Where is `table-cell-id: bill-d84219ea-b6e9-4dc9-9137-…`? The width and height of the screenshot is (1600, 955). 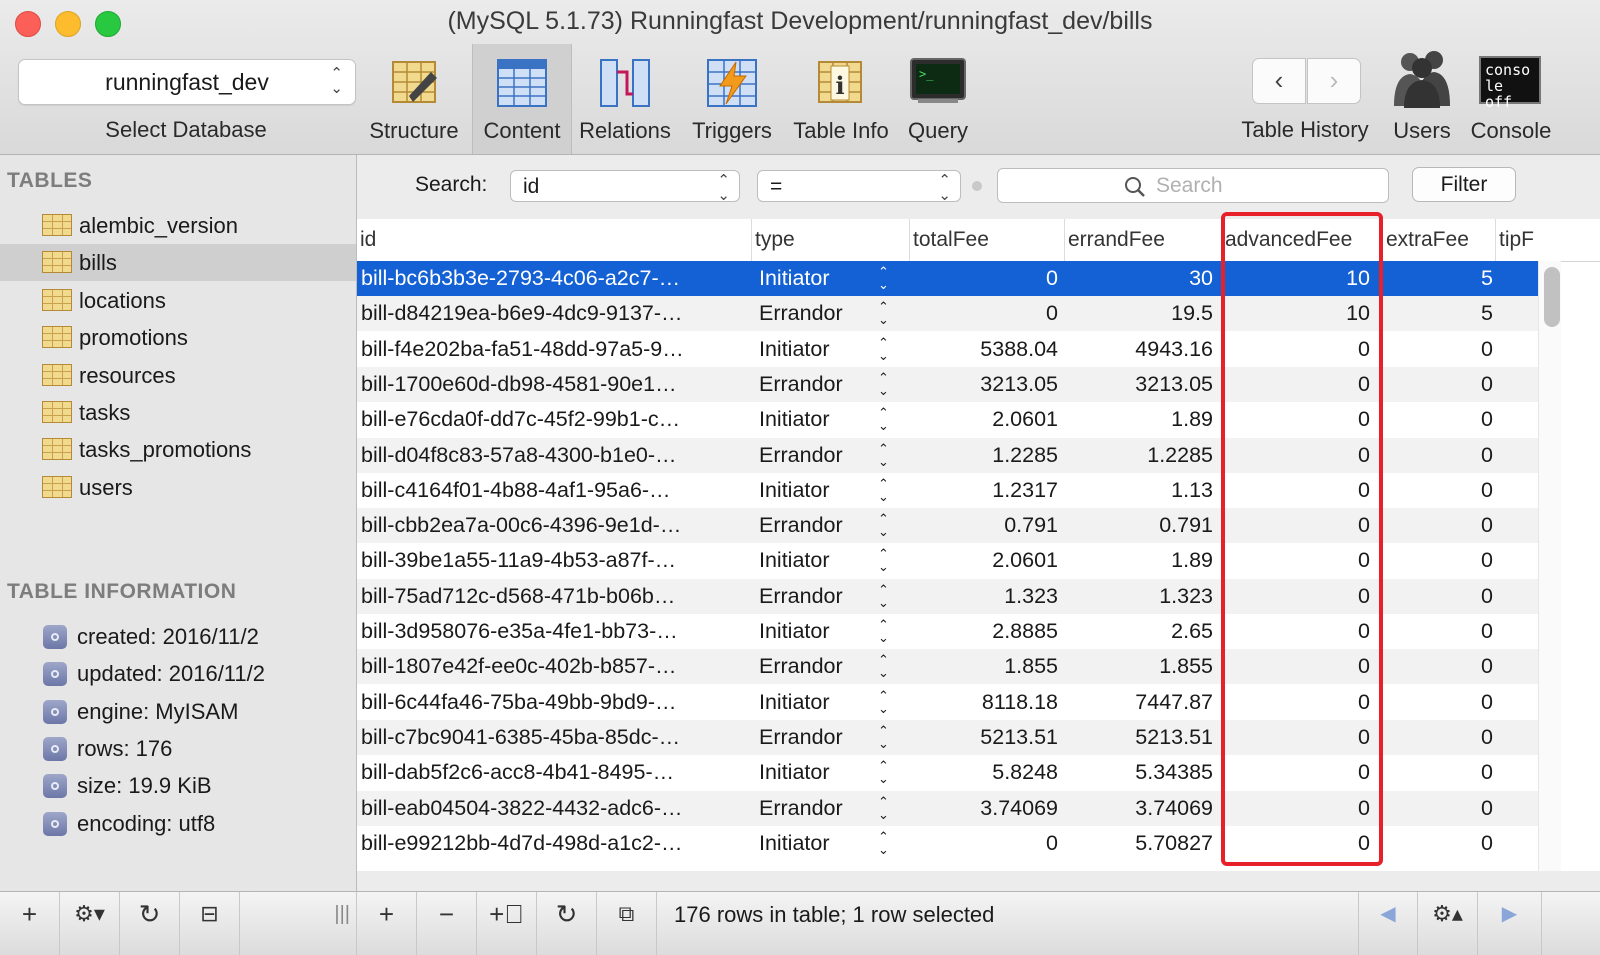
table-cell-id: bill-d84219ea-b6e9-4dc9-9137-… is located at coordinates (553, 313).